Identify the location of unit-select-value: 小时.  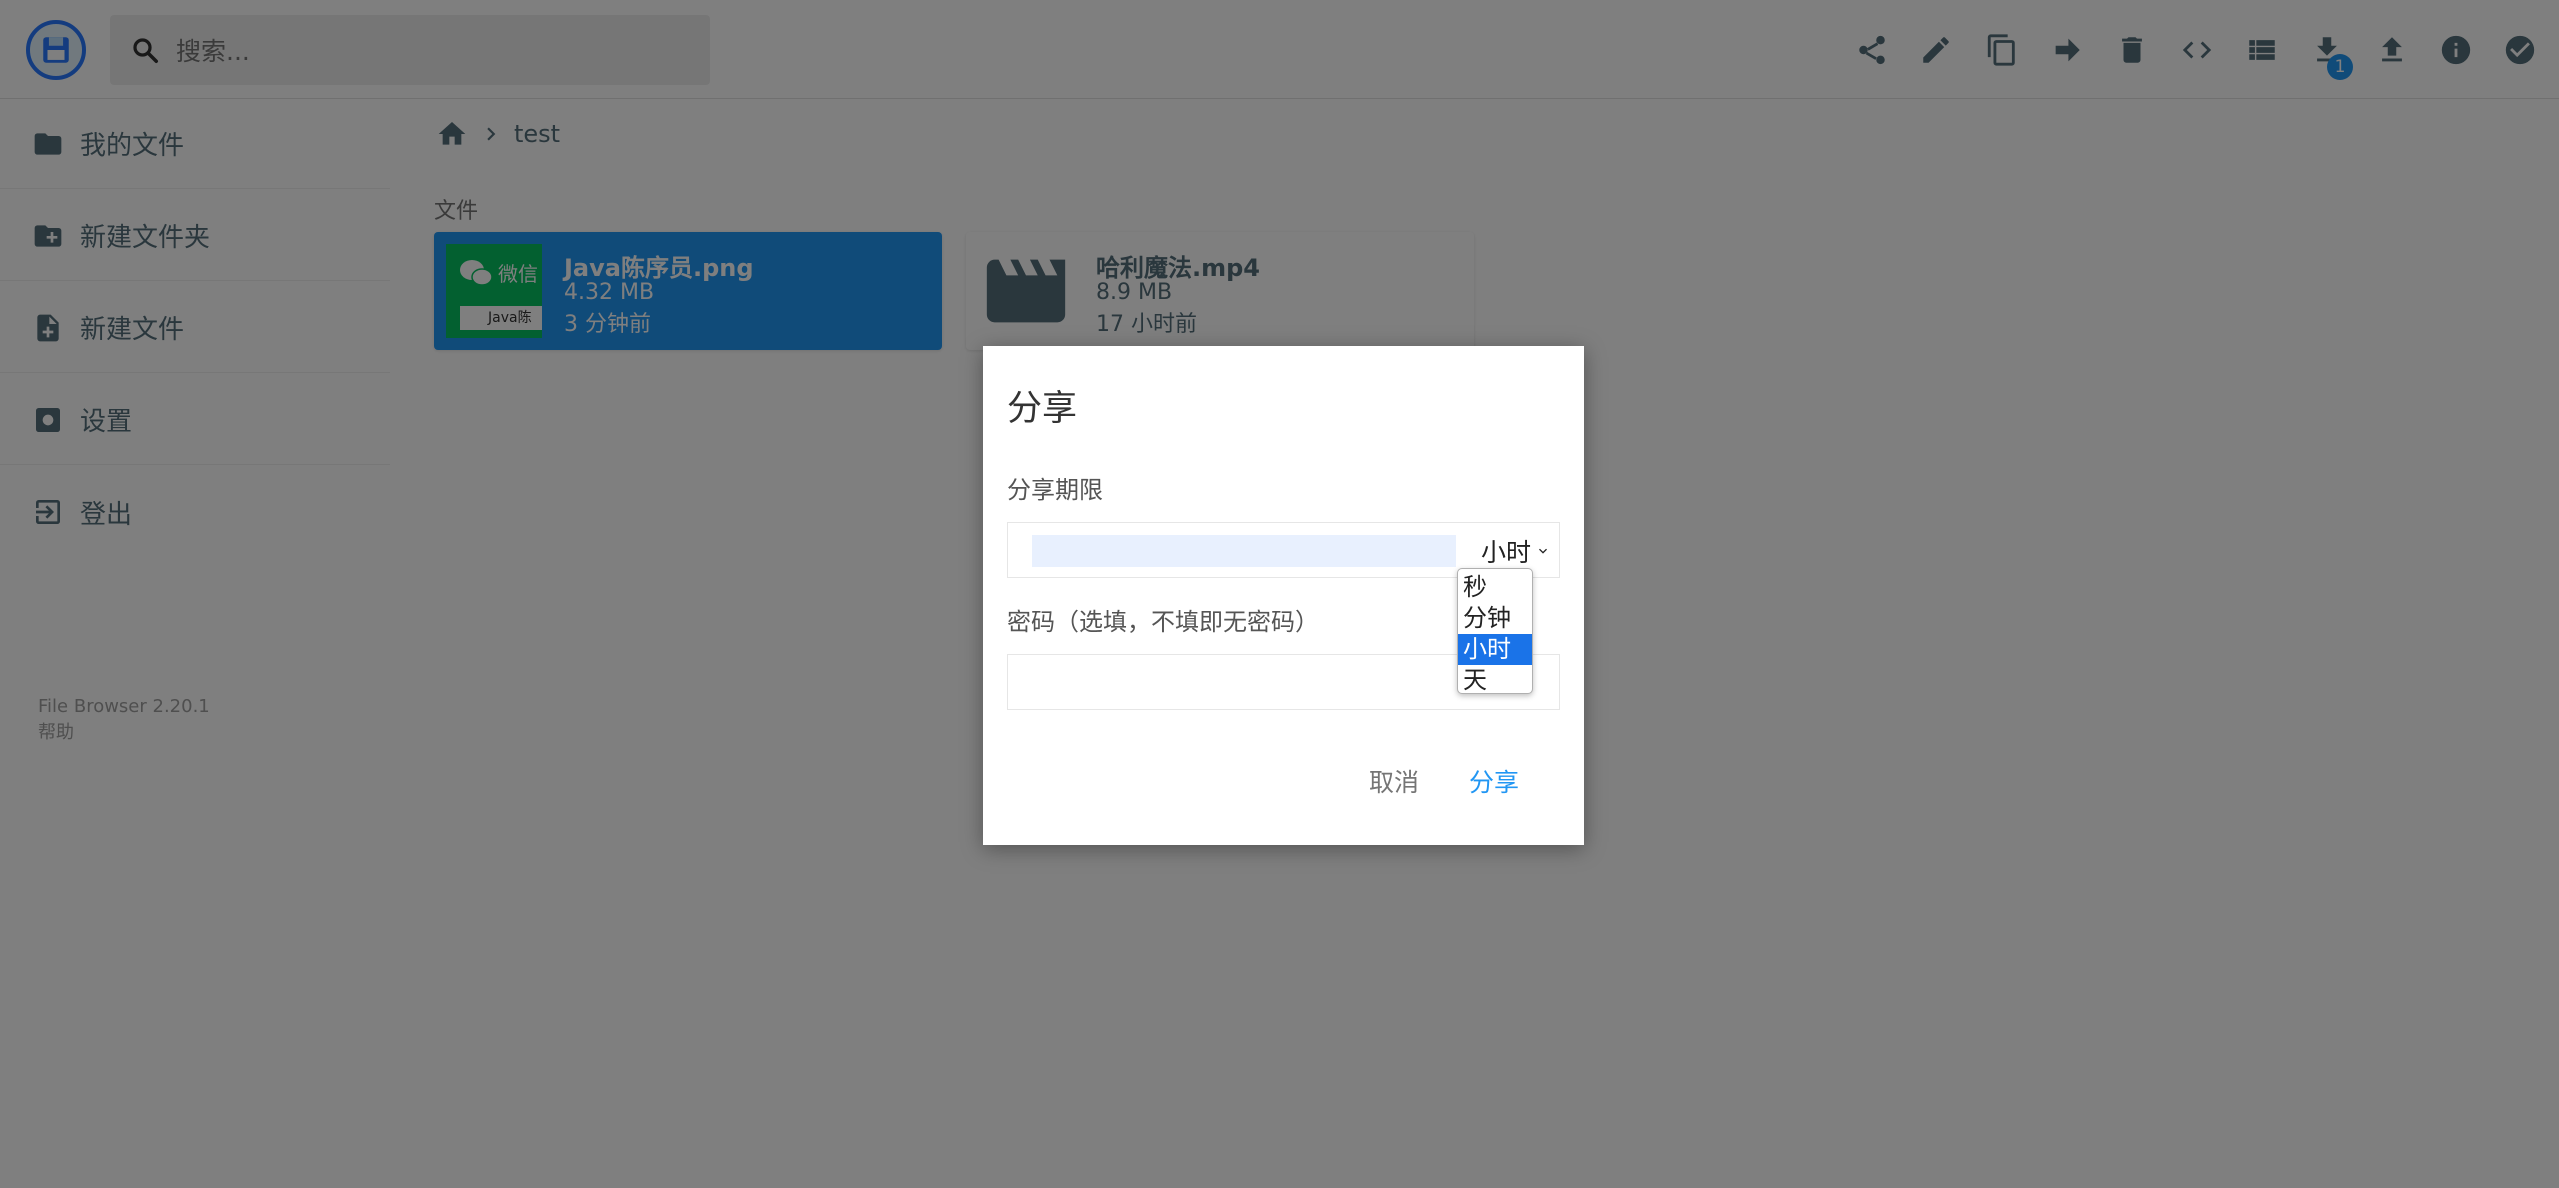
(1506, 552).